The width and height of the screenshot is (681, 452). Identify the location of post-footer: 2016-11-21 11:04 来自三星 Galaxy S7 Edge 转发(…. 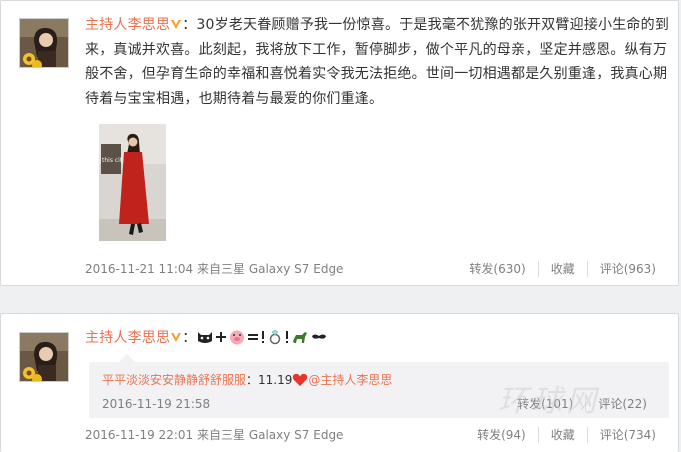
(376, 269).